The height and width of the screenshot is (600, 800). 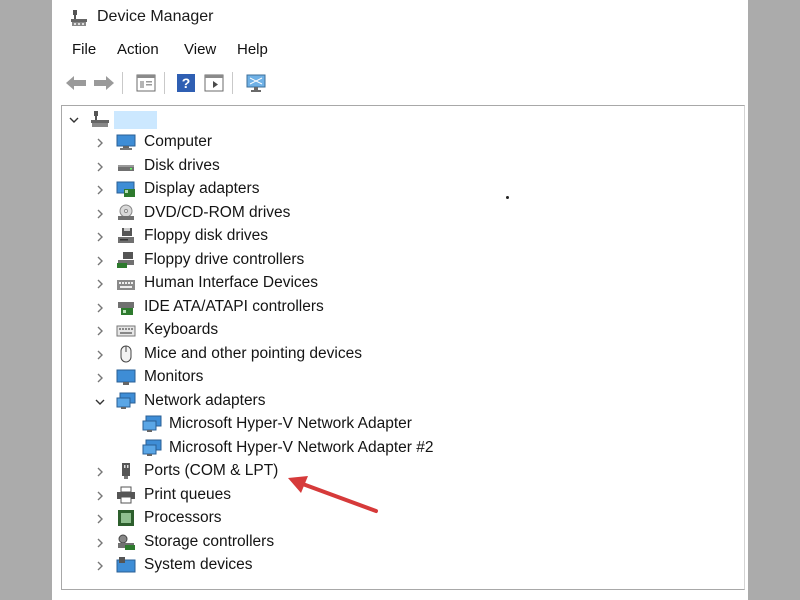 I want to click on tree-item-floppy-drive-controllers: Floppy drive controllers, so click(x=392, y=260).